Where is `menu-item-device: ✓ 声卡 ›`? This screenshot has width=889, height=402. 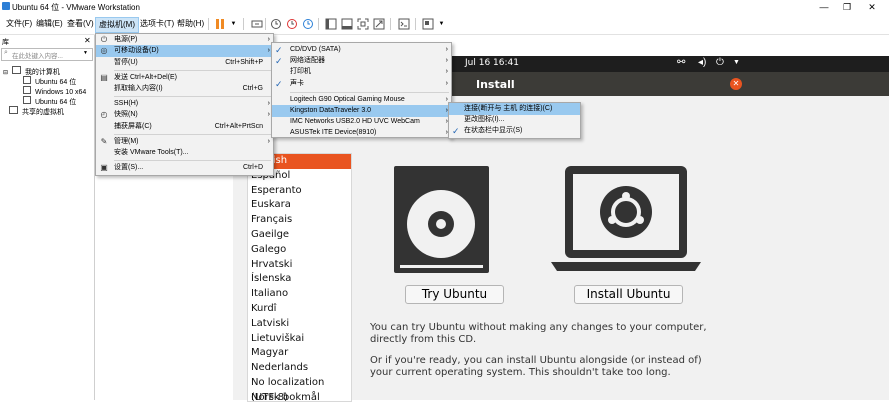
menu-item-device: ✓ 声卡 › is located at coordinates (361, 84).